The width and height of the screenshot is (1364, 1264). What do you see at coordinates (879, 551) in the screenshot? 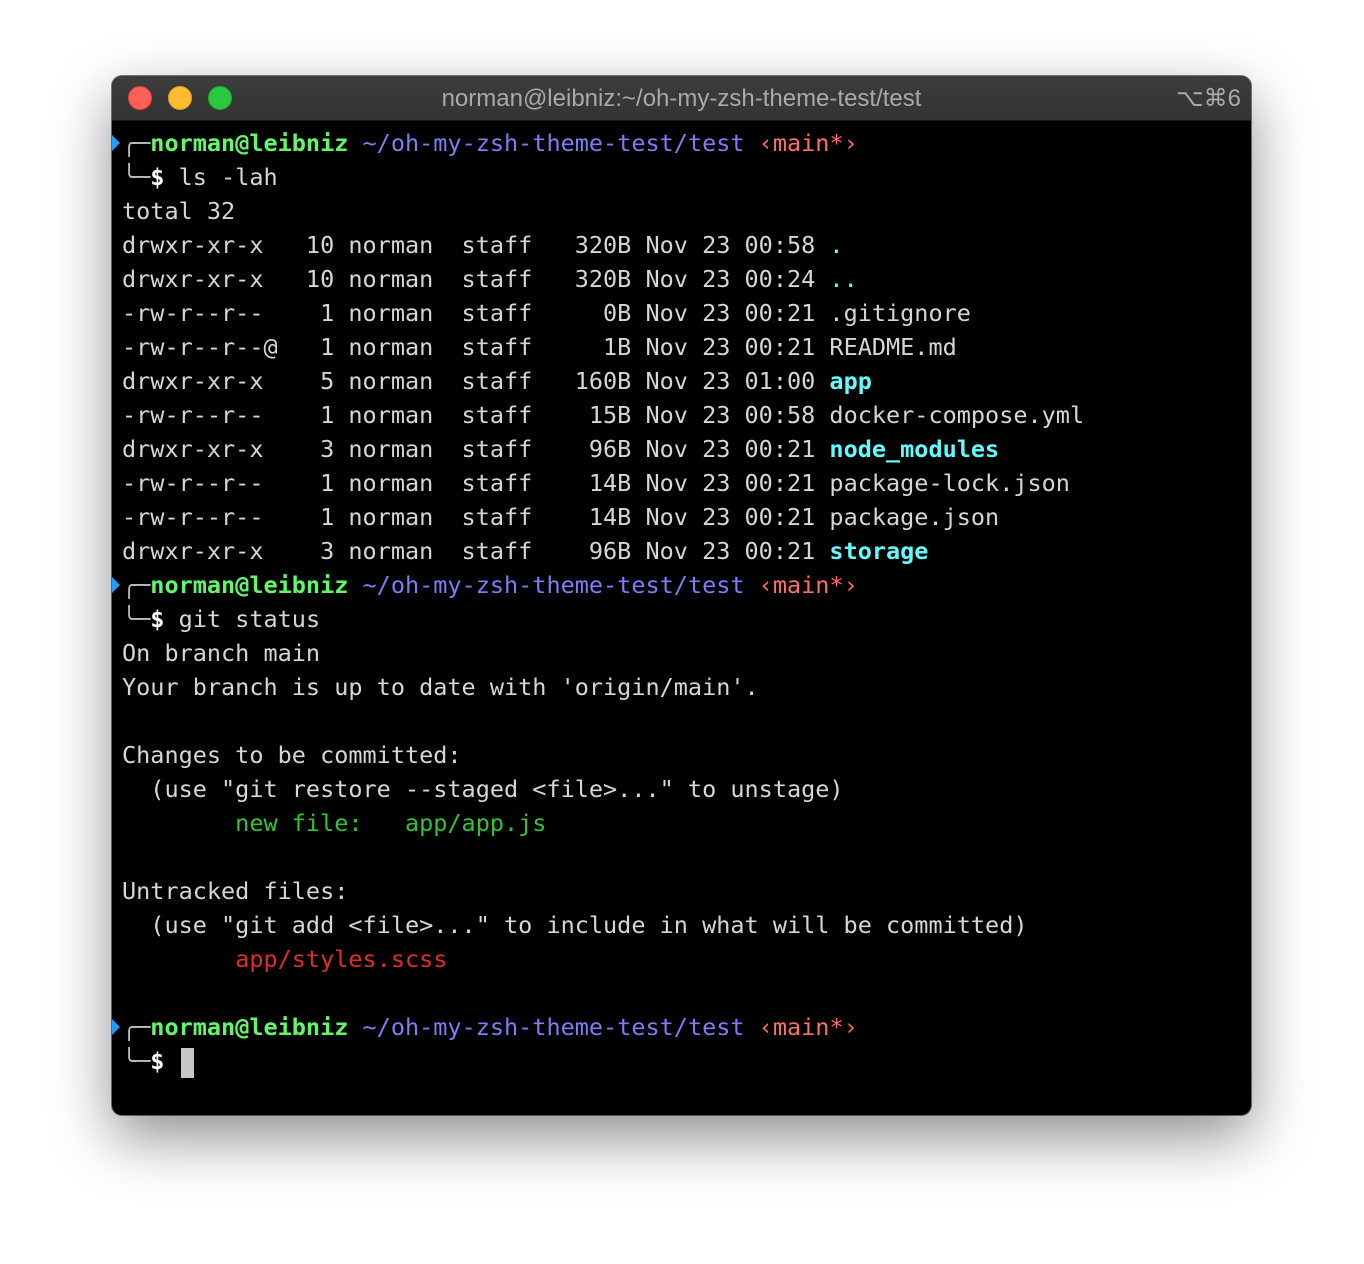
I see `ls-entry-name: storage` at bounding box center [879, 551].